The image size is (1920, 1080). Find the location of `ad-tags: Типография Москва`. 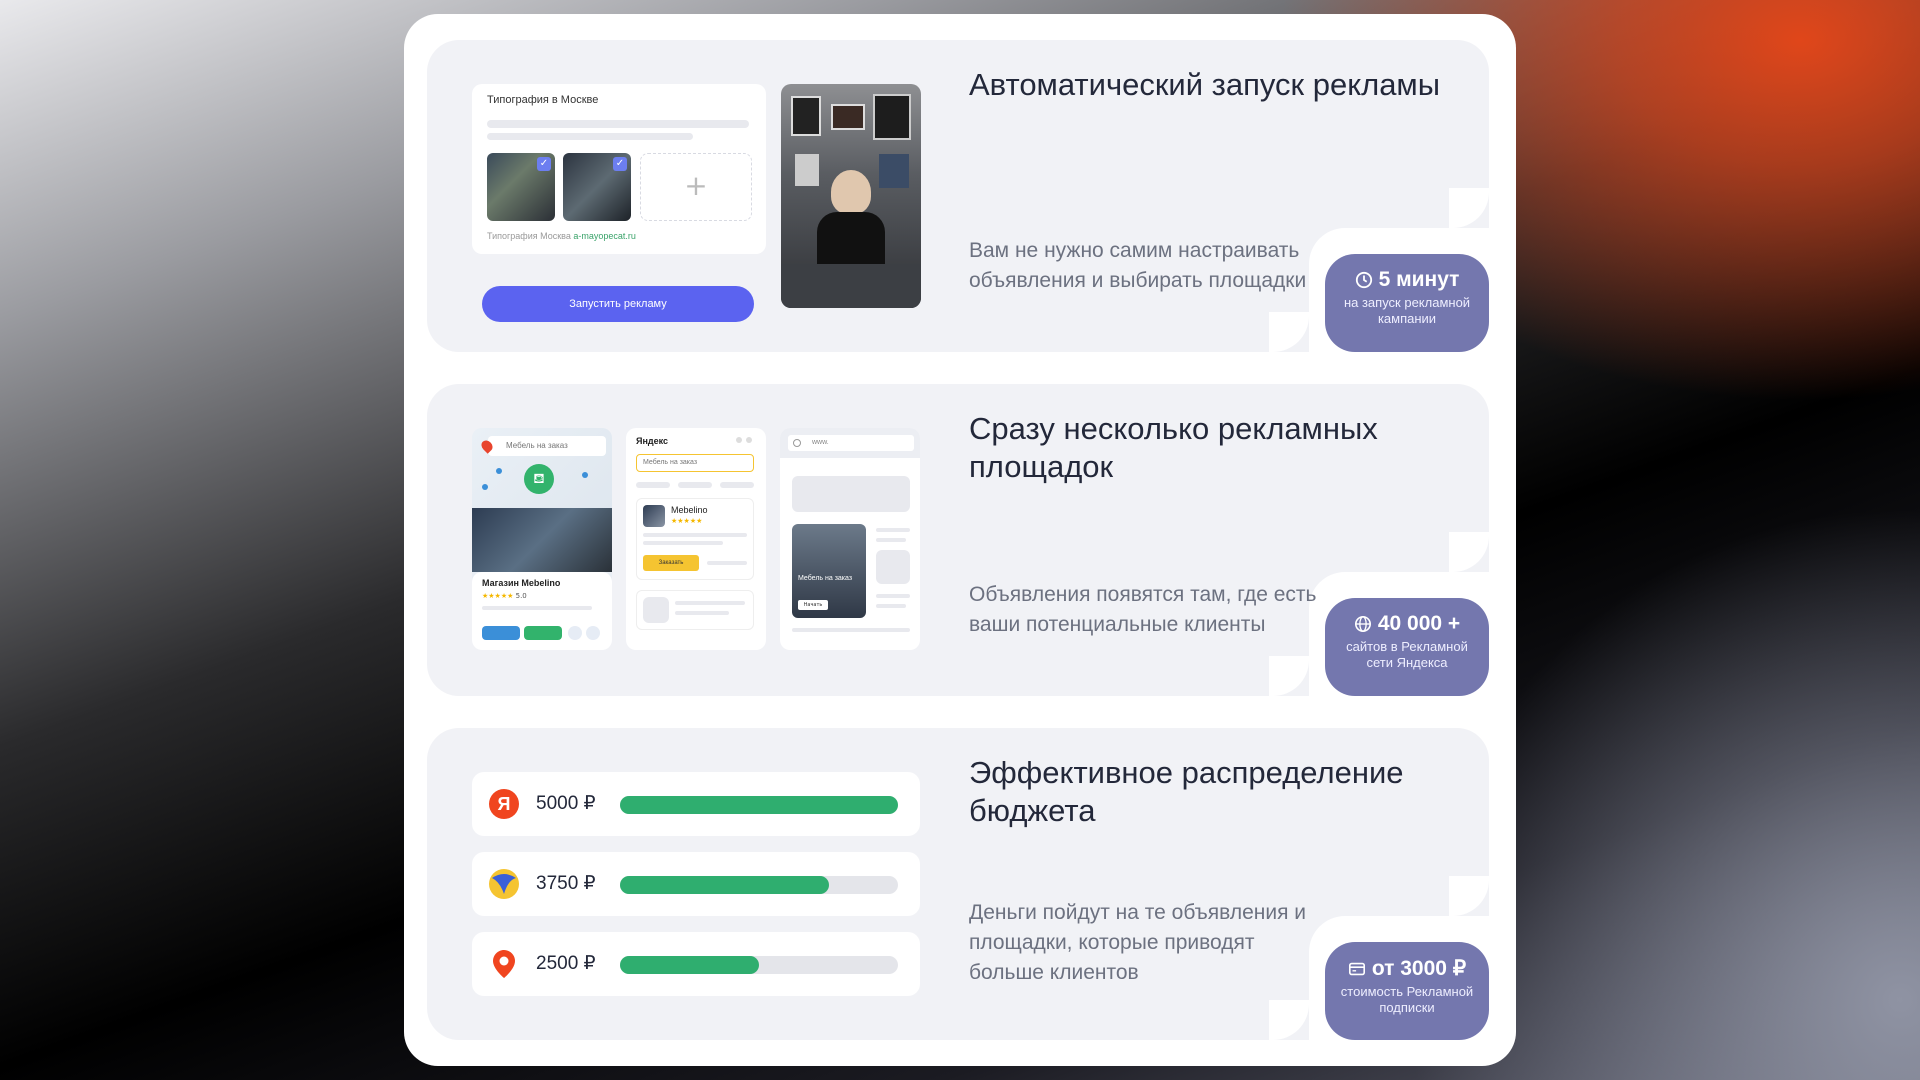

ad-tags: Типография Москва is located at coordinates (530, 236).